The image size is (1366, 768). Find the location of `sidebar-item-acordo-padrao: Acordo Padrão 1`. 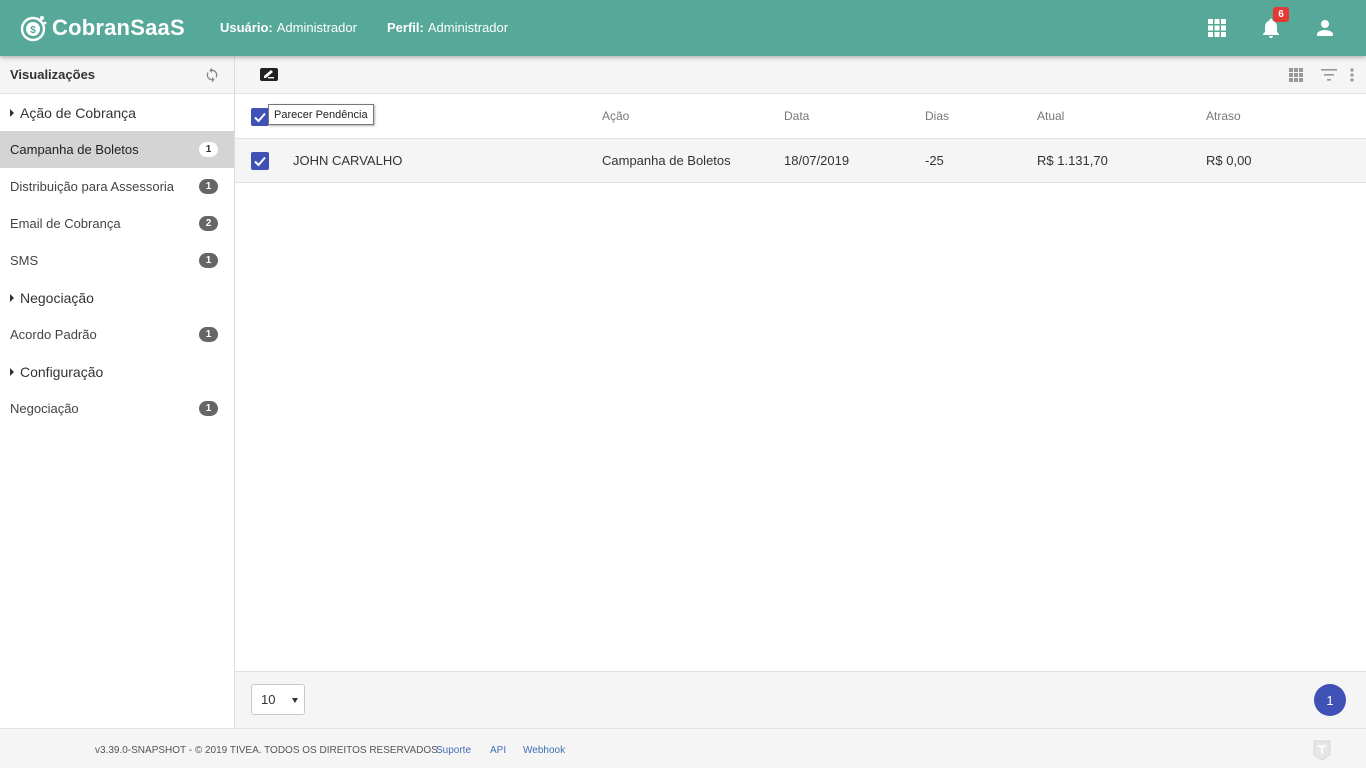

sidebar-item-acordo-padrao: Acordo Padrão 1 is located at coordinates (117, 334).